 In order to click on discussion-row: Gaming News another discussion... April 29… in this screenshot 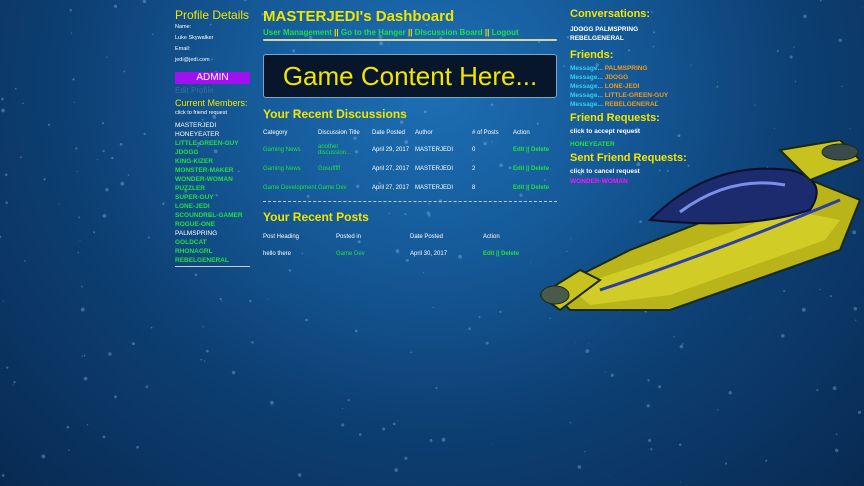, I will do `click(410, 149)`.